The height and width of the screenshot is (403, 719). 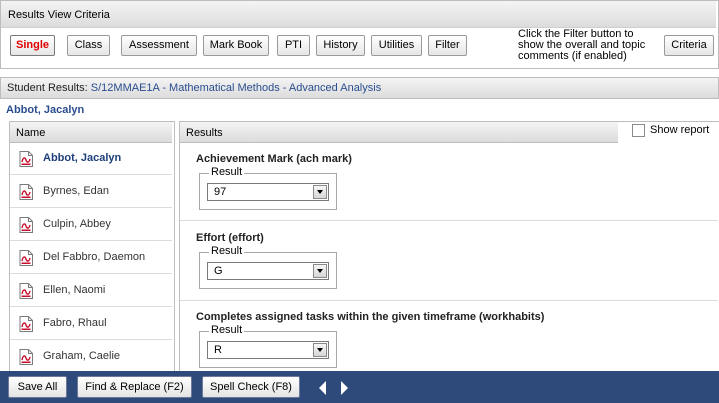 What do you see at coordinates (251, 387) in the screenshot?
I see `spell-check-button: Spell Check (F8)` at bounding box center [251, 387].